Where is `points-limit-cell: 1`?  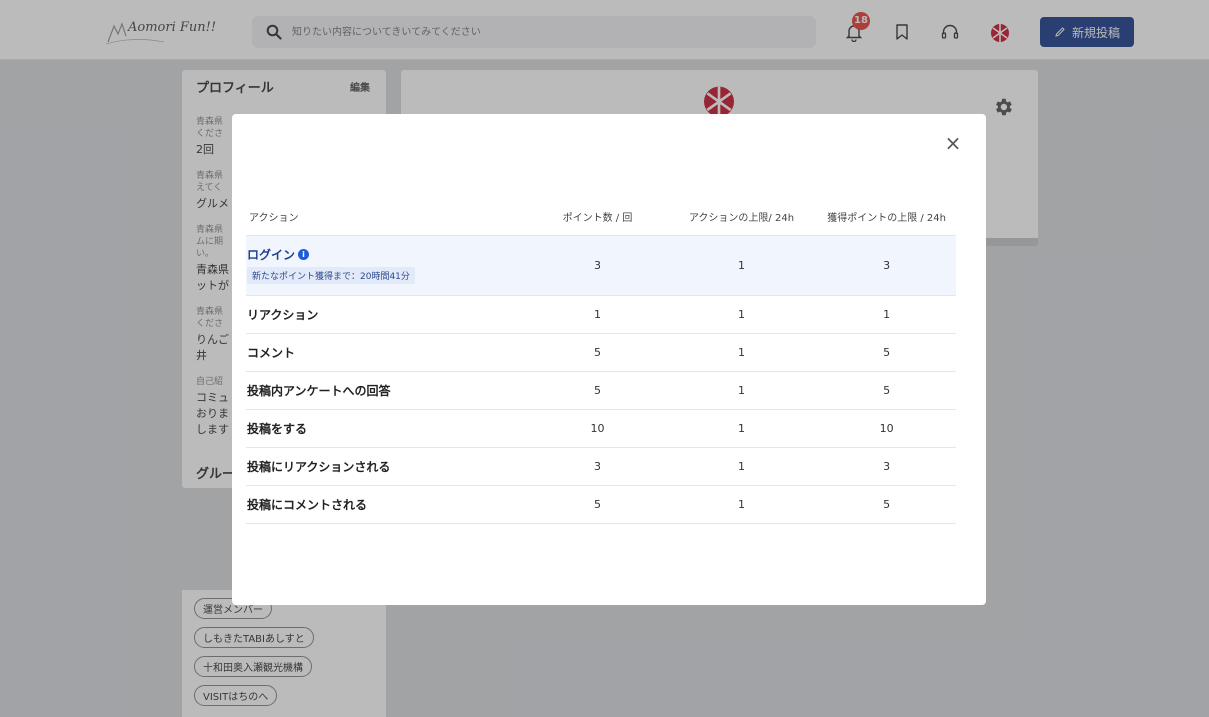
points-limit-cell: 1 is located at coordinates (886, 314).